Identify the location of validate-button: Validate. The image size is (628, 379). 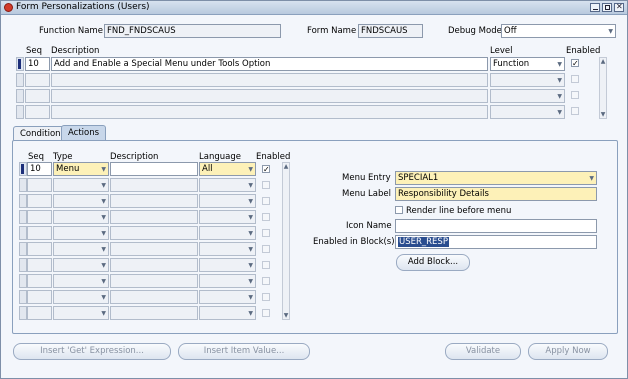
(483, 351).